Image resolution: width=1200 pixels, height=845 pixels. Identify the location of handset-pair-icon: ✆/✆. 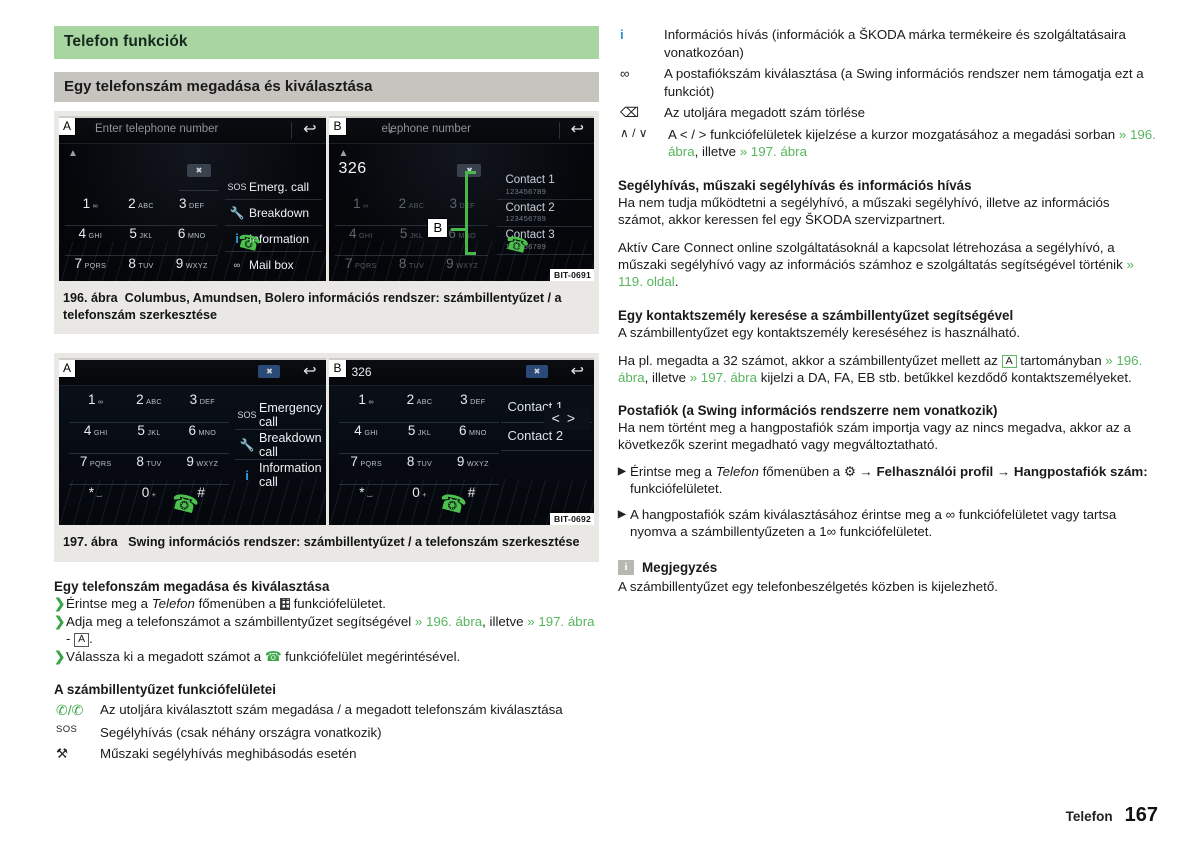
(70, 710).